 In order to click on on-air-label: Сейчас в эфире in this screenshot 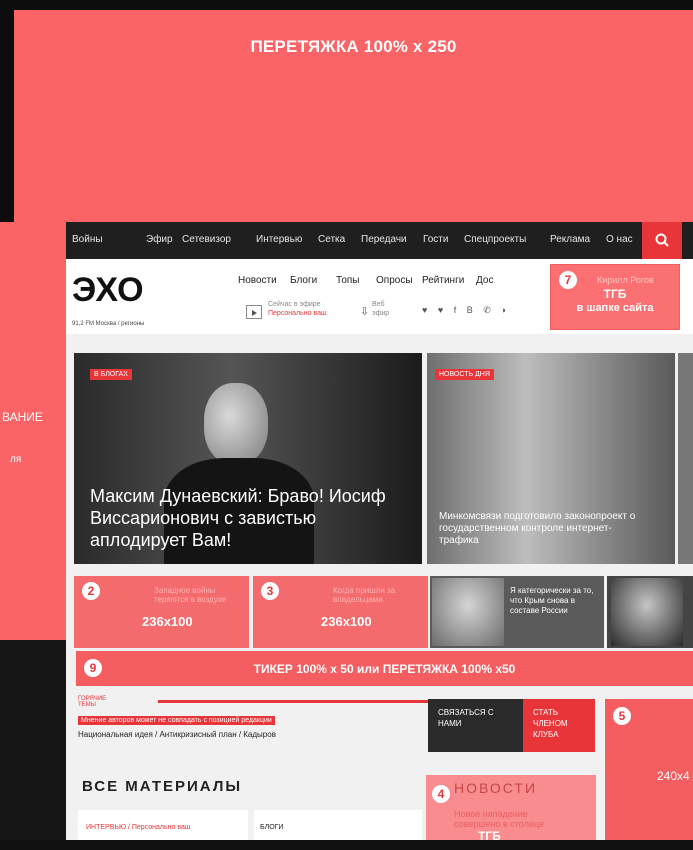, I will do `click(294, 304)`.